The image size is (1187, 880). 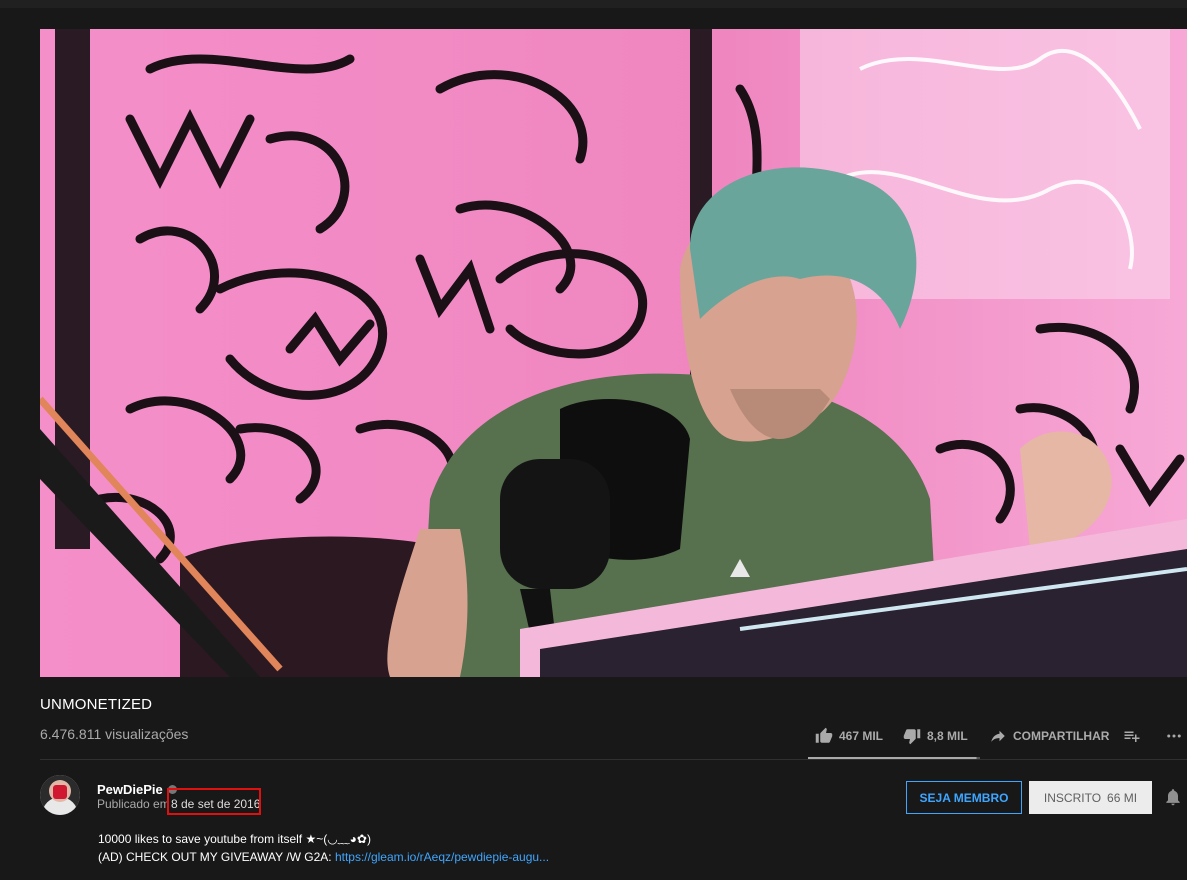 What do you see at coordinates (1061, 736) in the screenshot?
I see `share-label: COMPARTILHAR` at bounding box center [1061, 736].